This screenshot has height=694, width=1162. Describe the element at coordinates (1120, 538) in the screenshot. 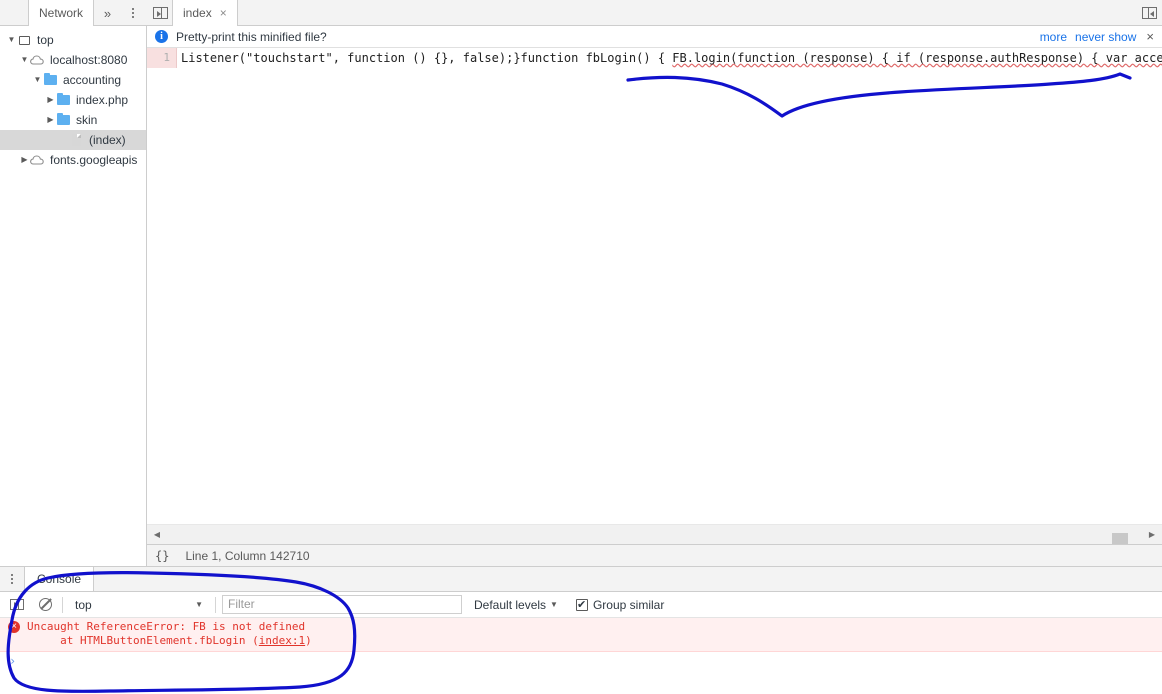

I see `editor-scroll-thumb` at that location.